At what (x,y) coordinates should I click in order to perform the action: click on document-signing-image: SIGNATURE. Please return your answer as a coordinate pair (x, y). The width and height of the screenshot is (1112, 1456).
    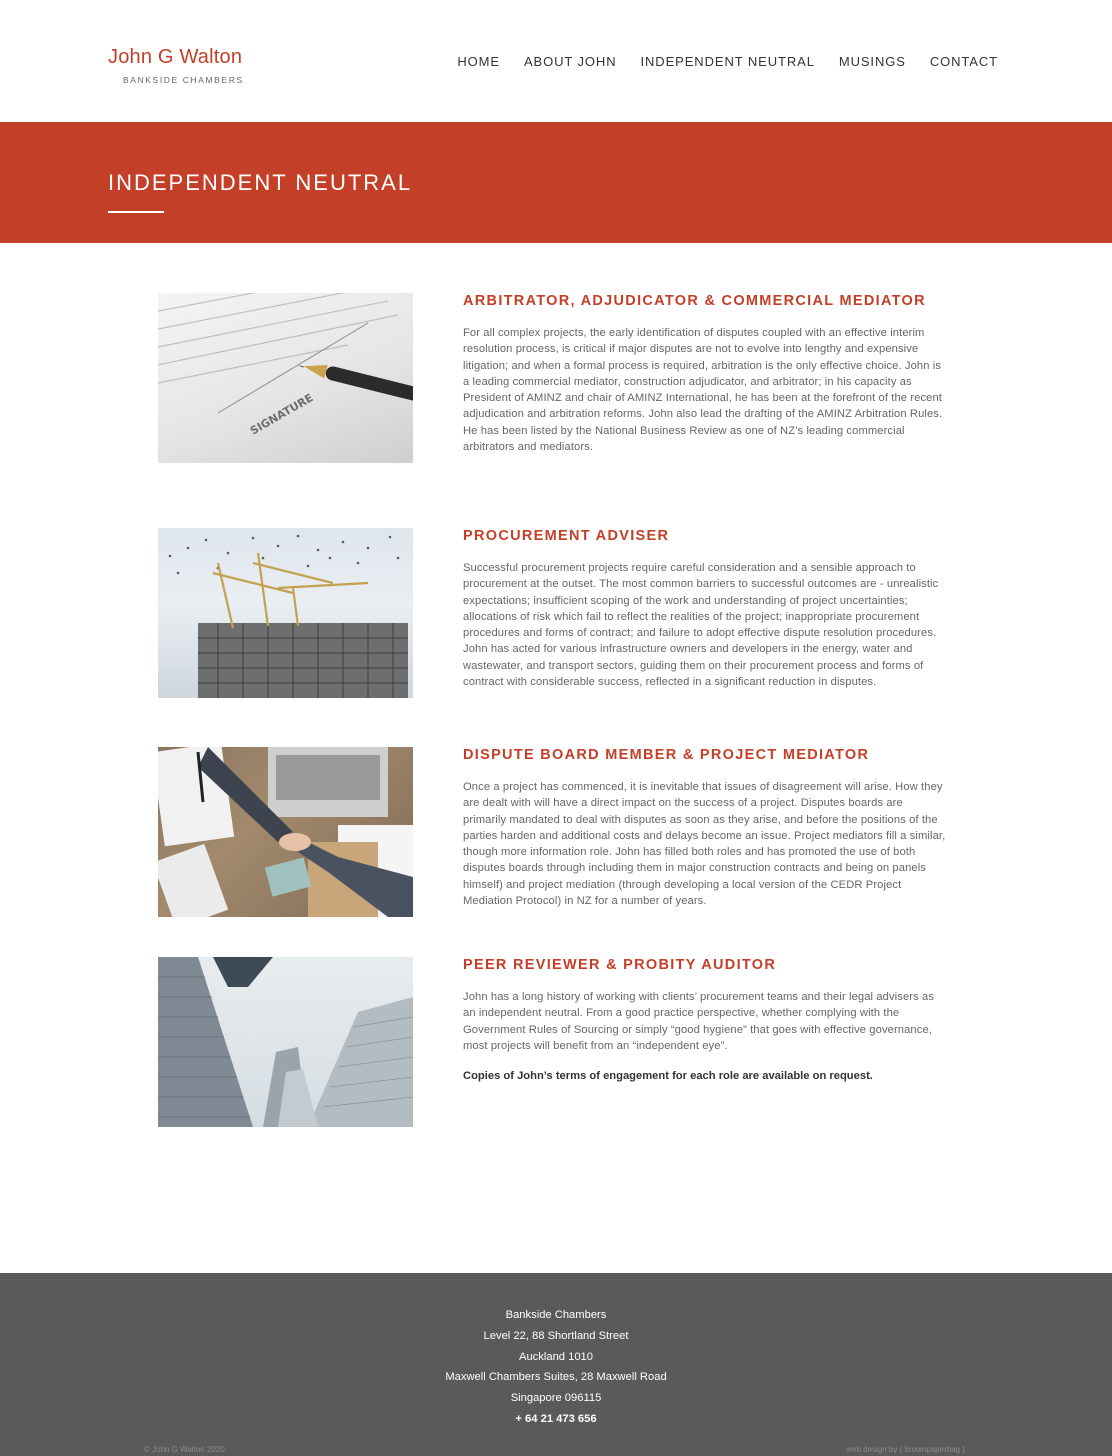
    Looking at the image, I should click on (285, 378).